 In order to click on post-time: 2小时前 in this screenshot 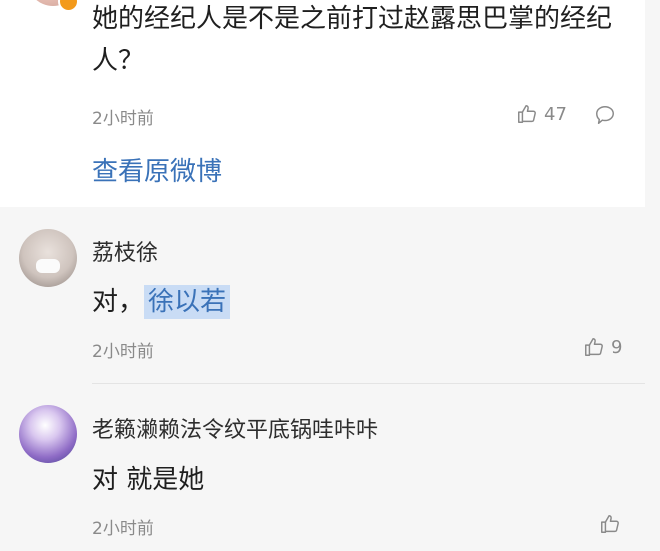, I will do `click(123, 119)`.